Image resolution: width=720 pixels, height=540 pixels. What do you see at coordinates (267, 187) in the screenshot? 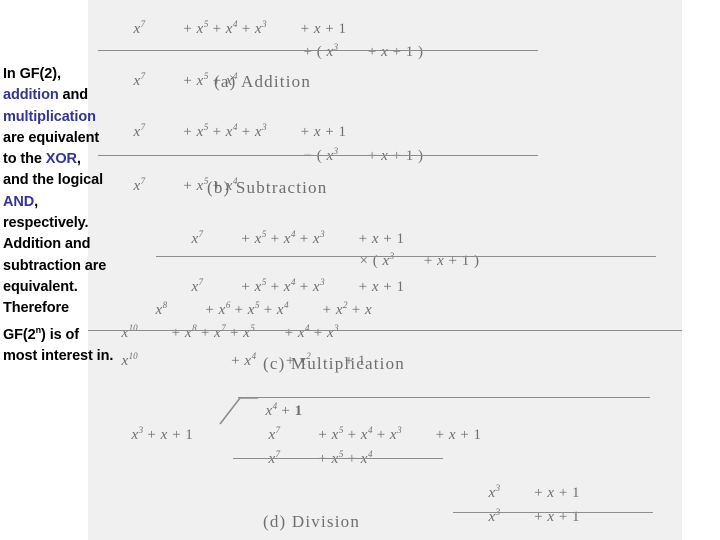
I see `subtraction-caption: (b) Subtraction` at bounding box center [267, 187].